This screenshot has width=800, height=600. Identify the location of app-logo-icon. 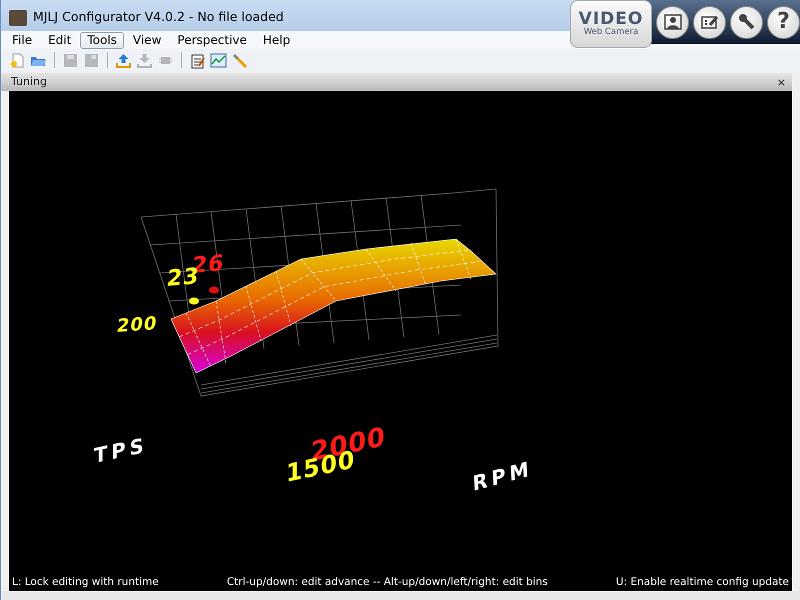
(18, 18).